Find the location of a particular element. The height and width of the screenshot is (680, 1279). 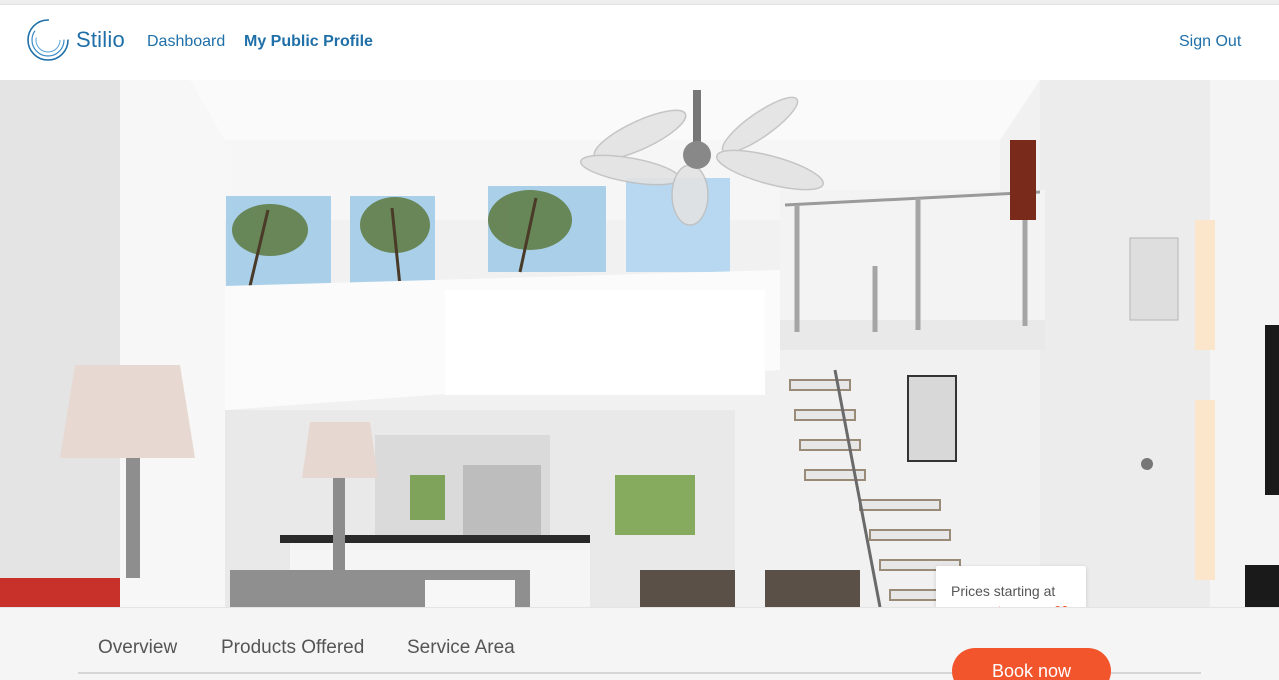

stilio-logo-icon is located at coordinates (48, 40).